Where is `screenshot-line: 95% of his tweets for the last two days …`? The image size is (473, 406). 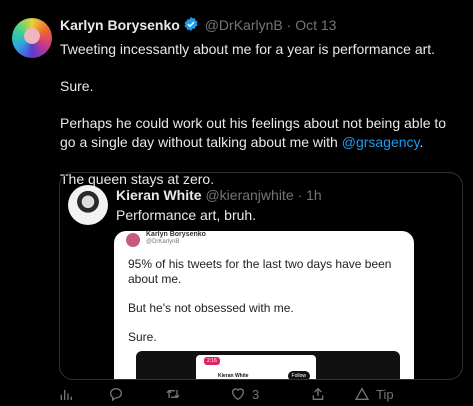 screenshot-line: 95% of his tweets for the last two days … is located at coordinates (260, 271).